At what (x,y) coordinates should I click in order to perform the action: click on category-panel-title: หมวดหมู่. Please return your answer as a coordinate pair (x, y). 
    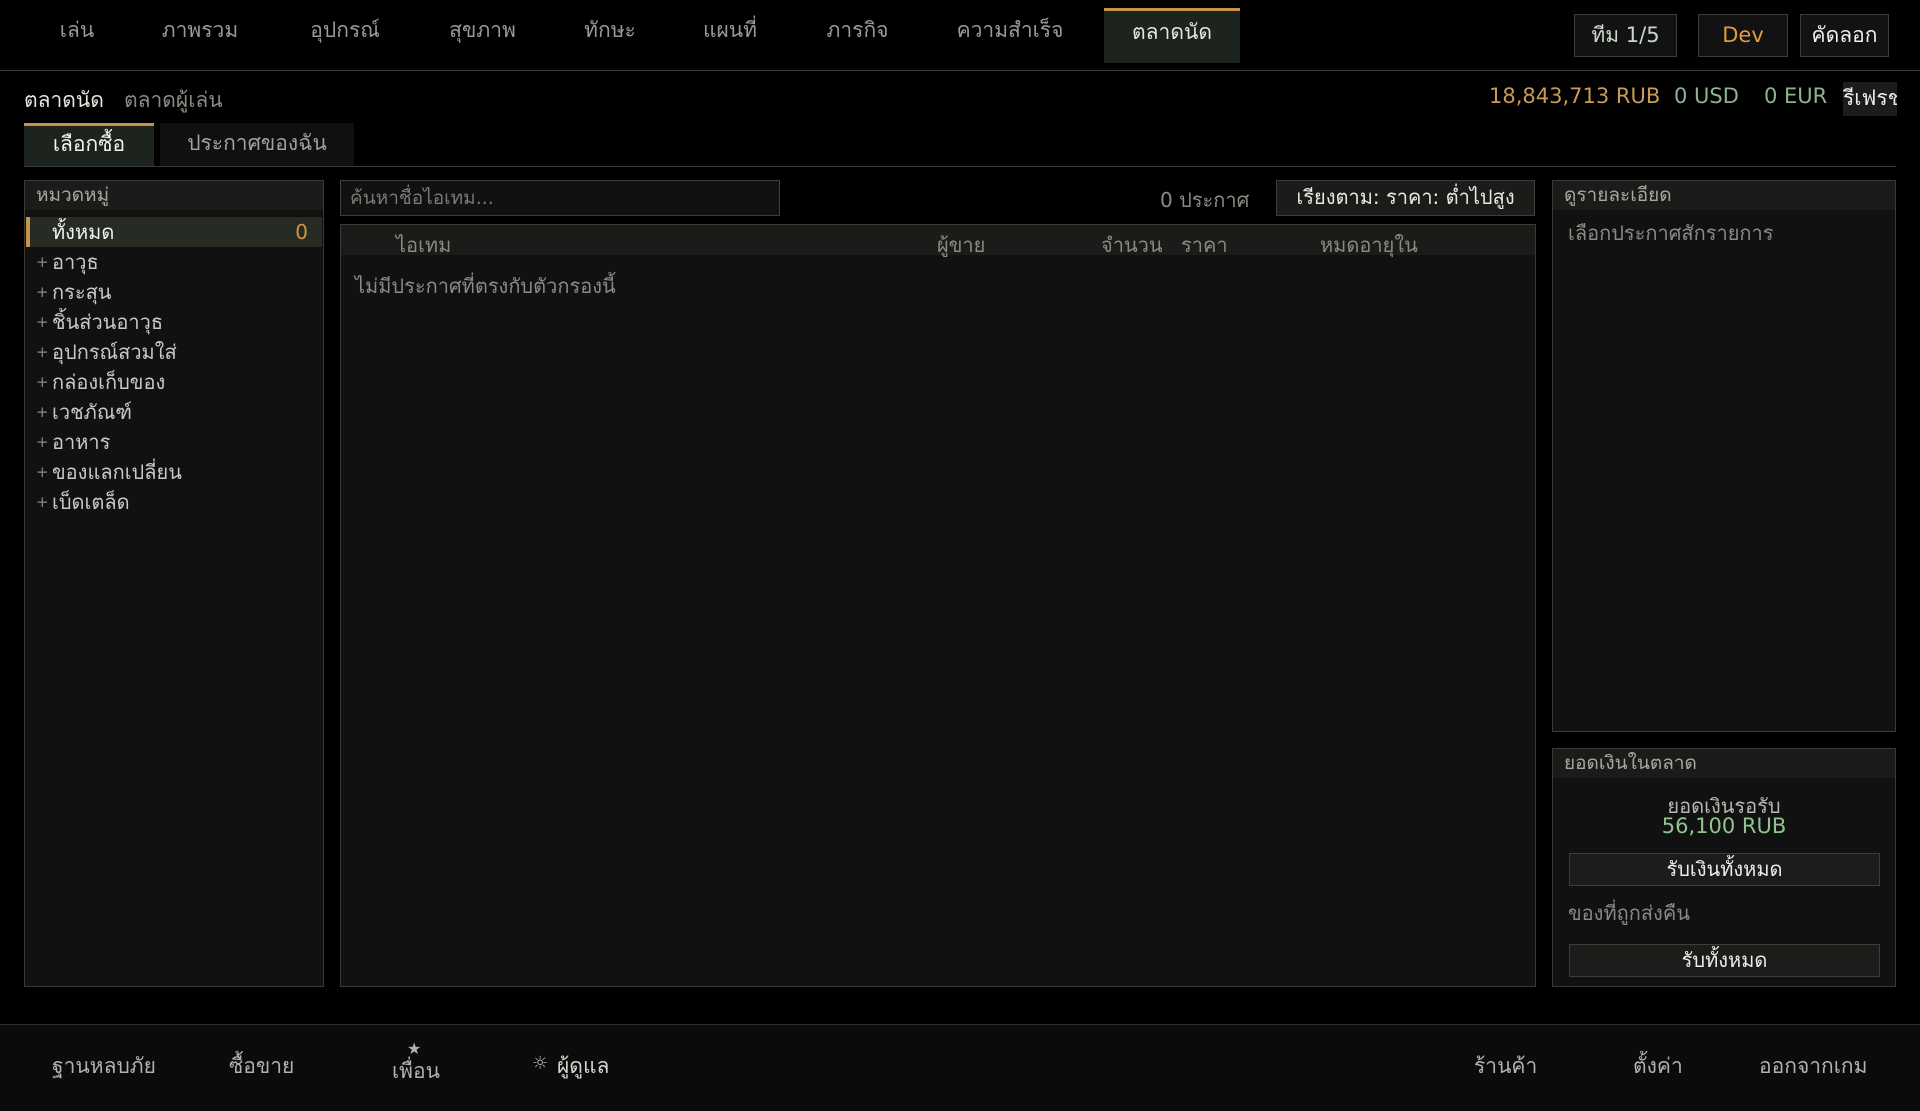
    Looking at the image, I should click on (174, 195).